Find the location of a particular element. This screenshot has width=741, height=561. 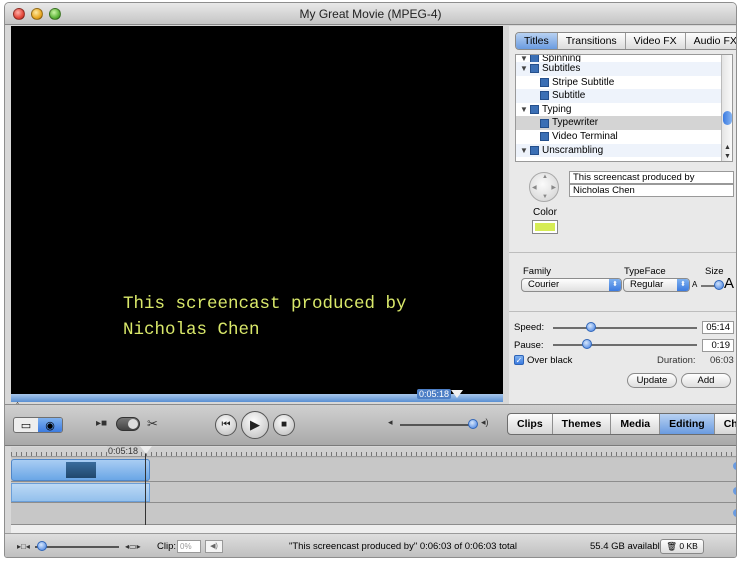

play-button: ▶ is located at coordinates (255, 425).